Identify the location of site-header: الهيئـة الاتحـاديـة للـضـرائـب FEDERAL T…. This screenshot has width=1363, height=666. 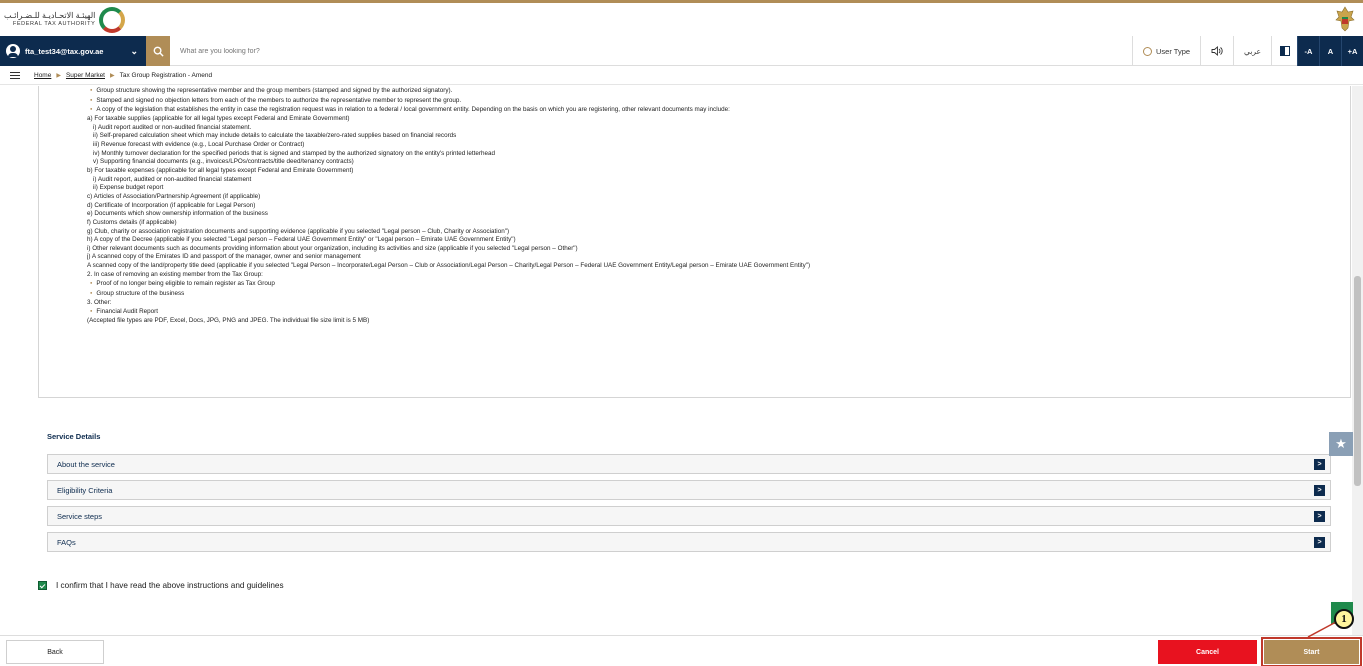
(681, 19).